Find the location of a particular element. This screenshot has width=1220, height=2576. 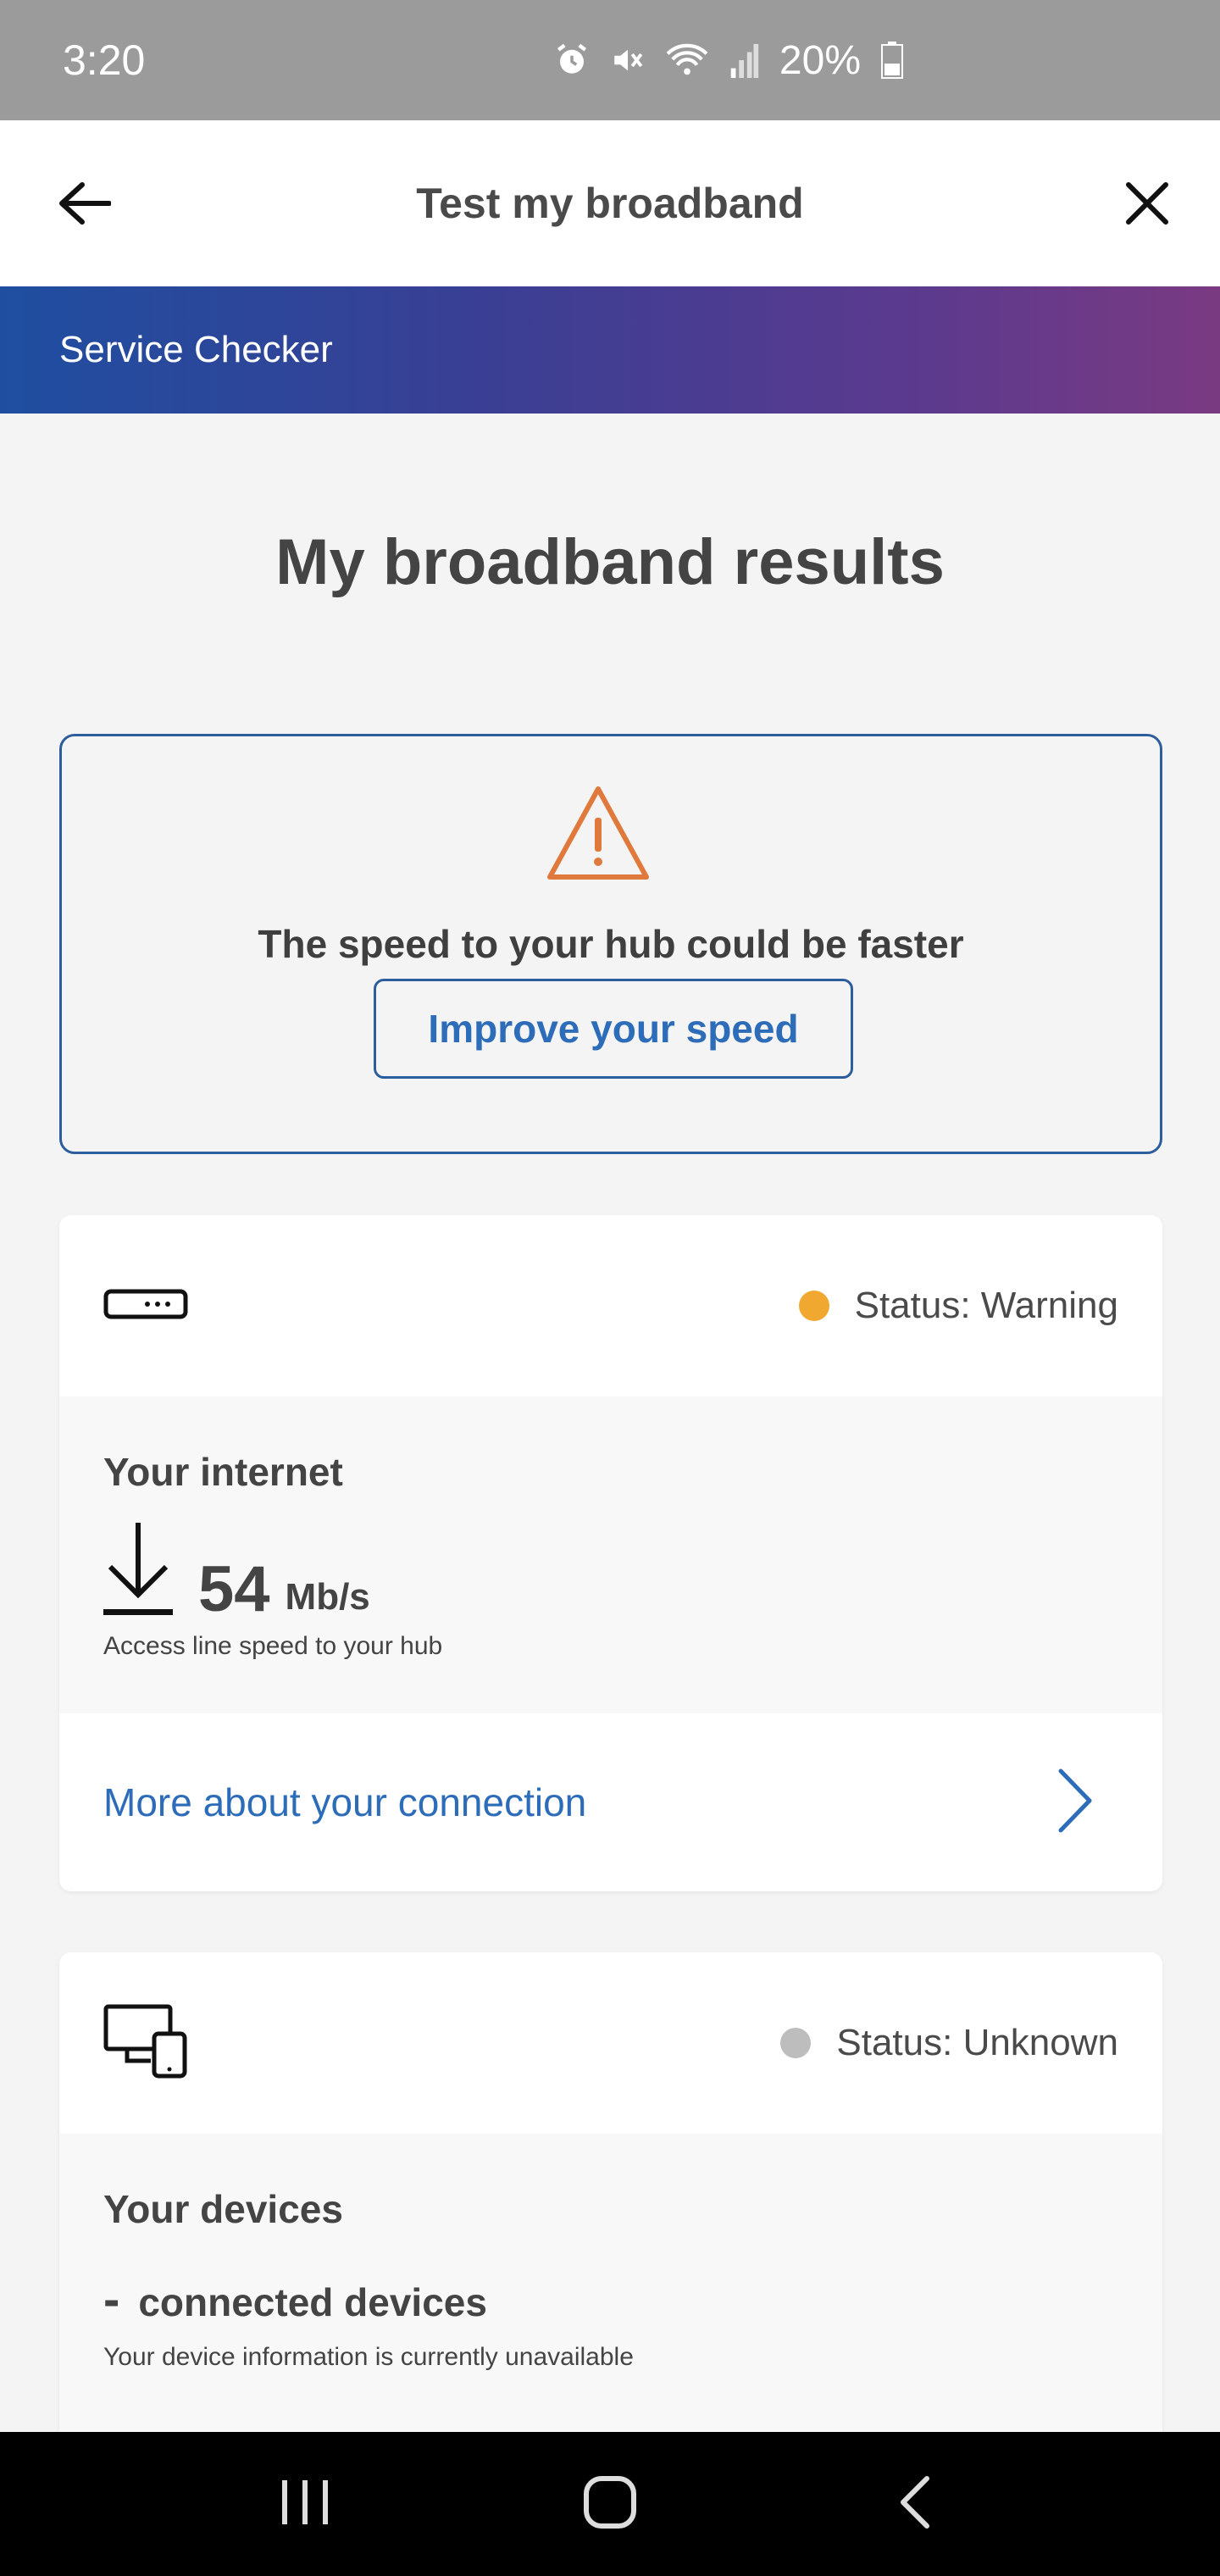

internet-heading: Your internet is located at coordinates (223, 1472).